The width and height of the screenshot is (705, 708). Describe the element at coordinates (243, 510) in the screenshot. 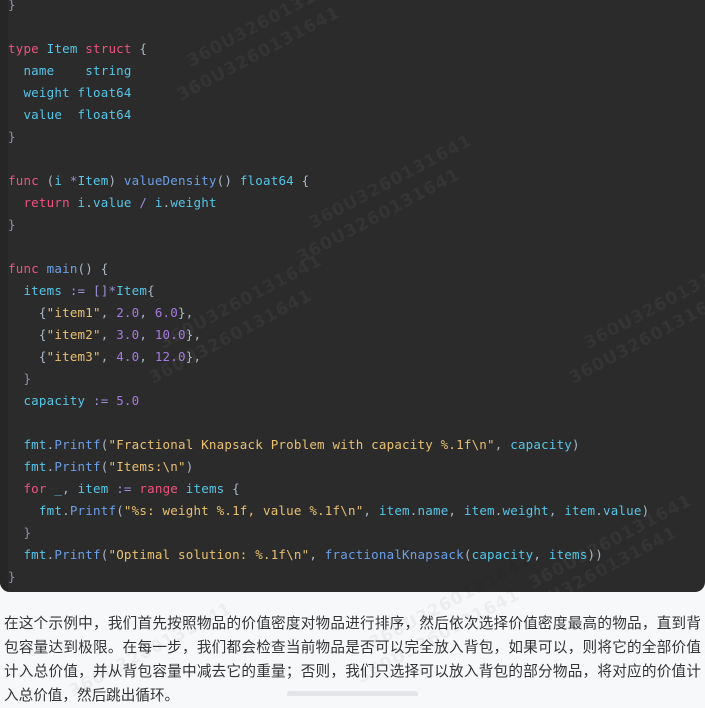

I see `code-token: "%s: weight %.1f, value %.1f\n"` at that location.